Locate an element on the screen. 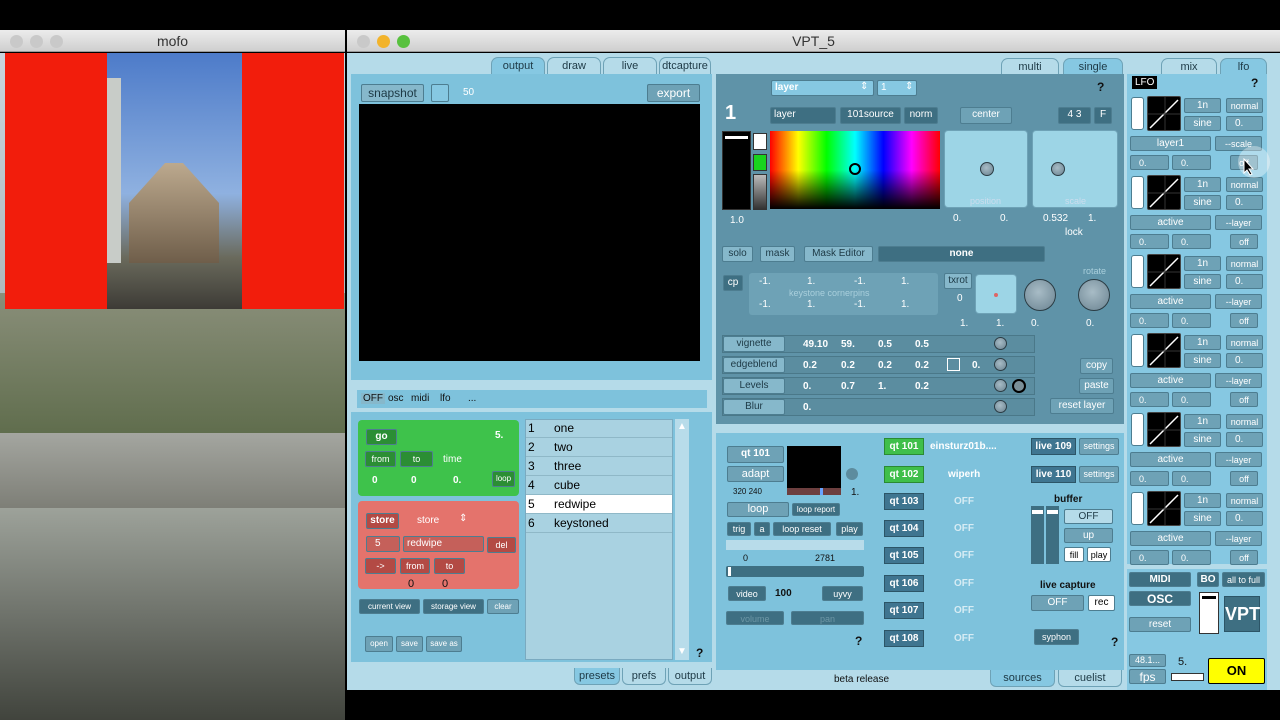 The height and width of the screenshot is (720, 1280). lfo-param-select: --layer is located at coordinates (1238, 222).